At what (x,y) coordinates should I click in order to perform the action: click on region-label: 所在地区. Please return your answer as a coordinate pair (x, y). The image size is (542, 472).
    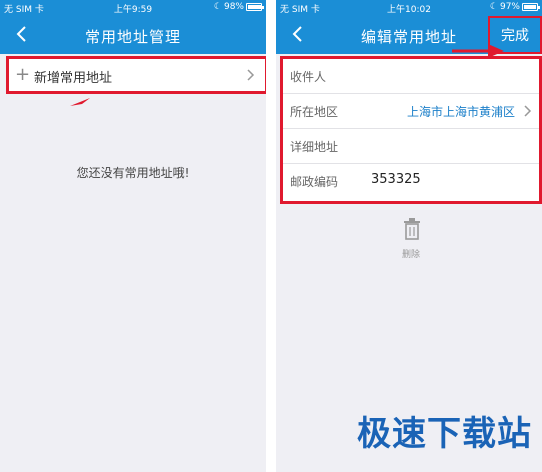
    Looking at the image, I should click on (314, 112).